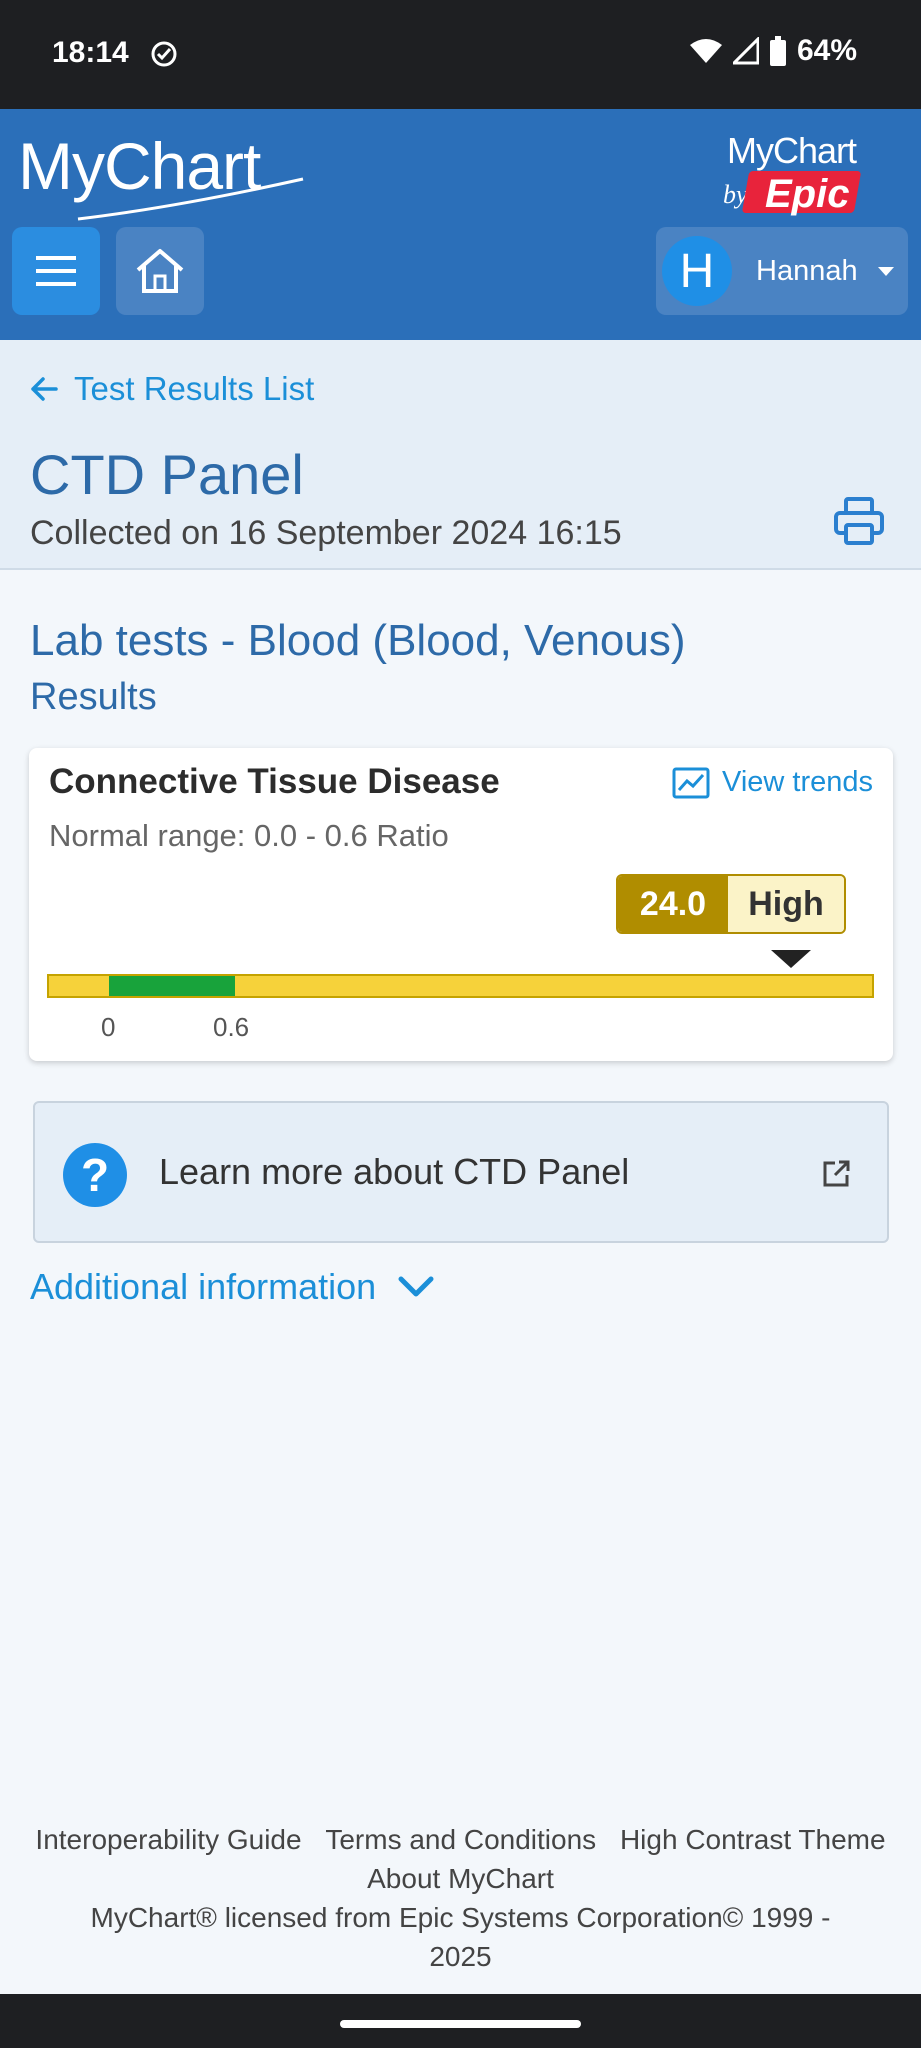 The height and width of the screenshot is (2048, 921). I want to click on footer-link-terms: Terms and Conditions, so click(460, 1839).